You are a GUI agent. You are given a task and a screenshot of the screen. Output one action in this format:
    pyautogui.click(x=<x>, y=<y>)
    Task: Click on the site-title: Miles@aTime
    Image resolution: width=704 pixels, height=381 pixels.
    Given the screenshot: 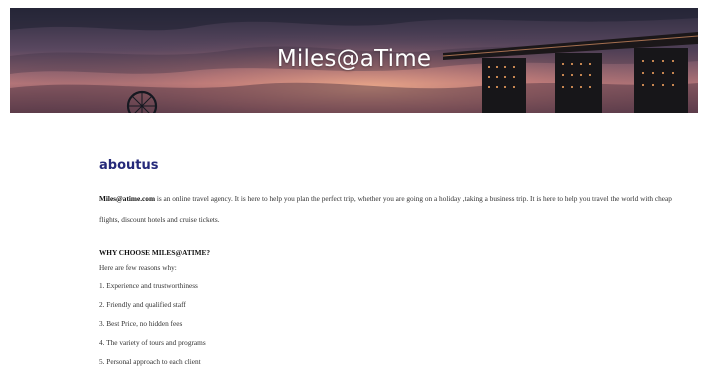 What is the action you would take?
    pyautogui.click(x=354, y=59)
    